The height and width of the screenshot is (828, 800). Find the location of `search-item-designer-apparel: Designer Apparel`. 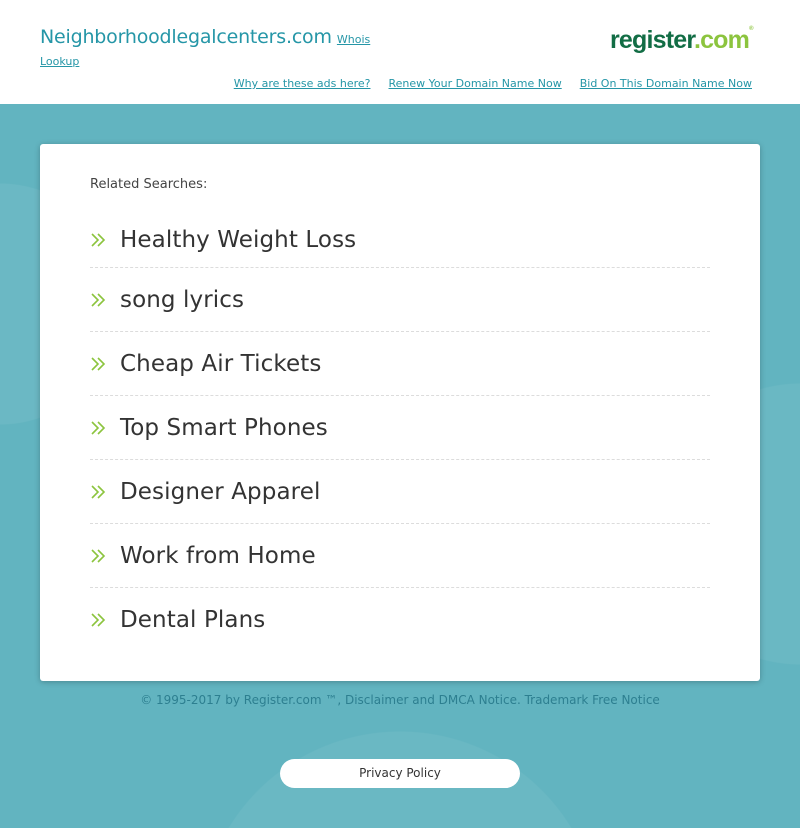

search-item-designer-apparel: Designer Apparel is located at coordinates (400, 492).